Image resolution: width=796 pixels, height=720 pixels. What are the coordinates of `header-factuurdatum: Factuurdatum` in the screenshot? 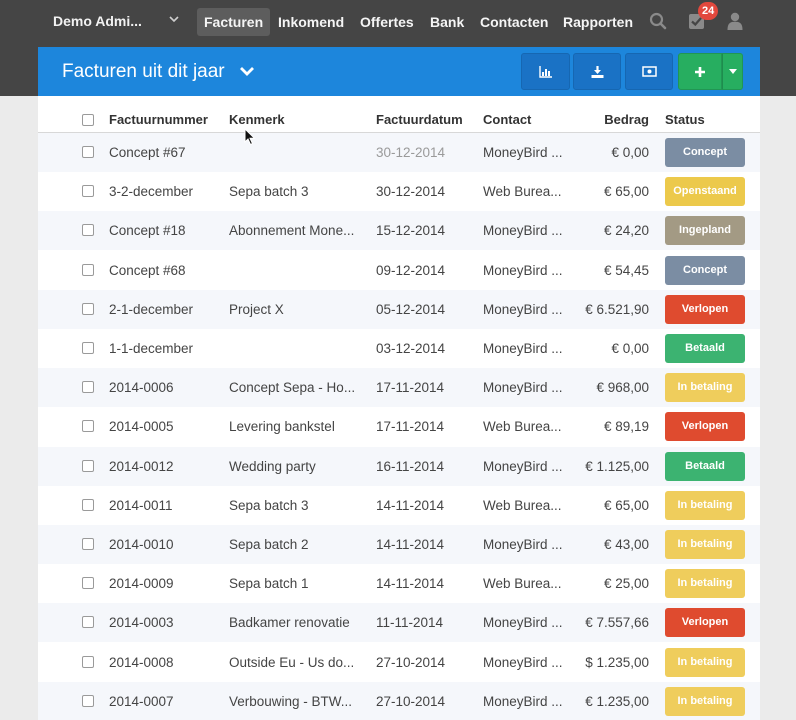 It's located at (419, 119).